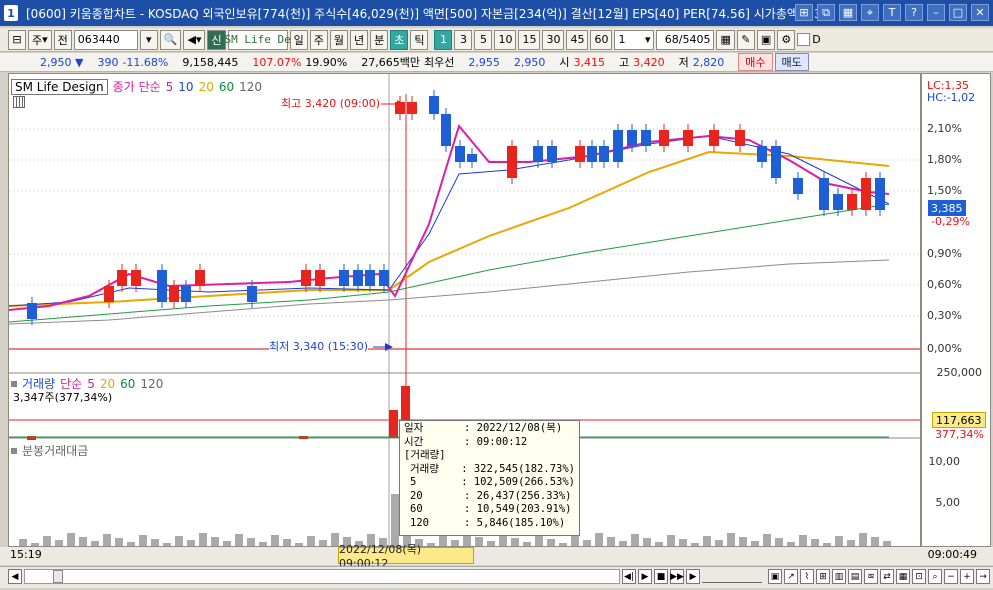 The height and width of the screenshot is (590, 993). What do you see at coordinates (755, 62) in the screenshot?
I see `buy-button: 매수` at bounding box center [755, 62].